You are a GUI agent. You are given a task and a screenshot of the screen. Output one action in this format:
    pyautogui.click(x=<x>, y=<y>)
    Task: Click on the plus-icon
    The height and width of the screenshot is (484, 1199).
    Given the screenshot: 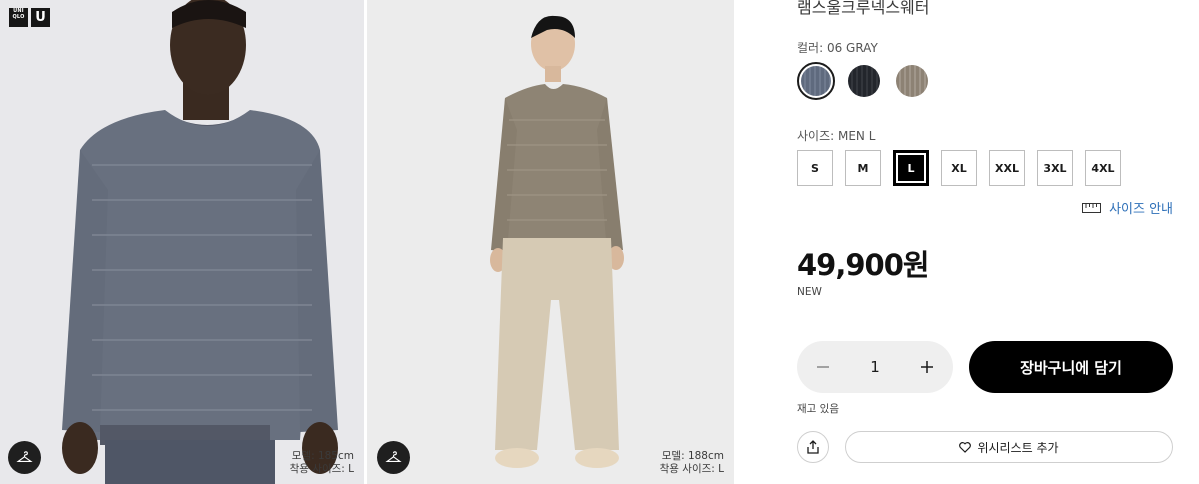 What is the action you would take?
    pyautogui.click(x=926, y=367)
    